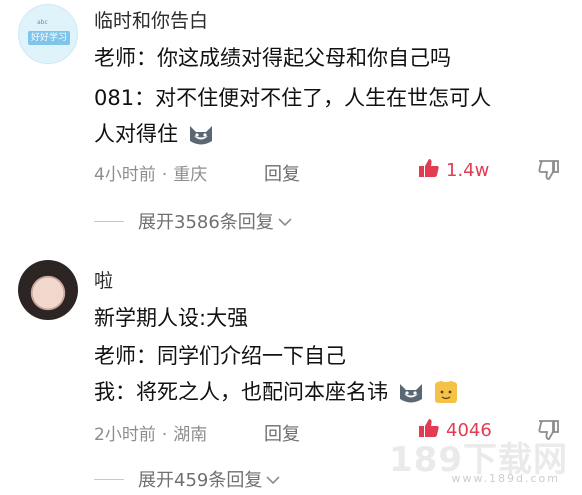 The width and height of the screenshot is (582, 495). I want to click on thumb-up-icon, so click(429, 170).